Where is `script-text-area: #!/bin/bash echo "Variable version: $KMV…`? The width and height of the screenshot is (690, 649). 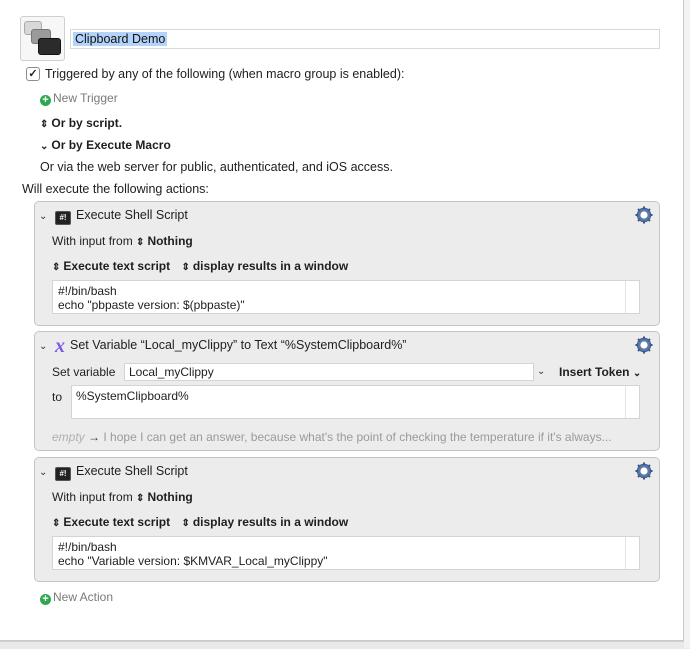
script-text-area: #!/bin/bash echo "Variable version: $KMV… is located at coordinates (346, 553).